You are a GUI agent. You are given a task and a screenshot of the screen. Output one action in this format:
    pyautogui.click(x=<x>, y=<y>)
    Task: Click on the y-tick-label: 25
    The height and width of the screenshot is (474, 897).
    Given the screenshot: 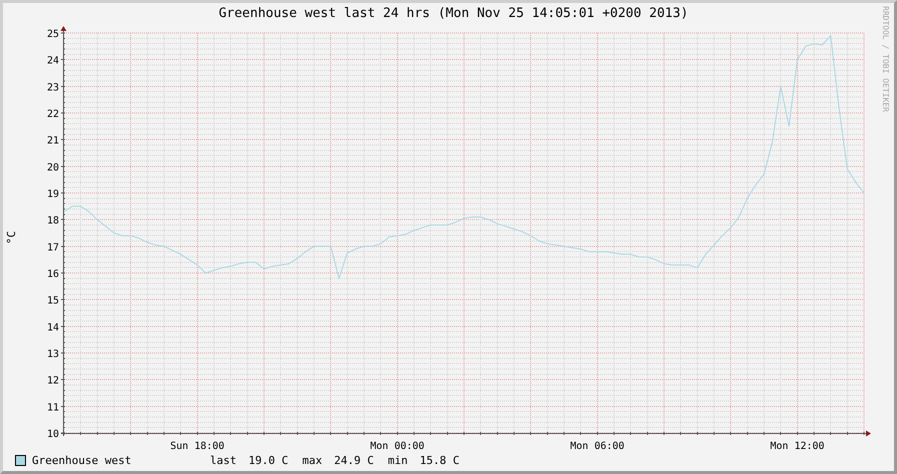 What is the action you would take?
    pyautogui.click(x=52, y=34)
    